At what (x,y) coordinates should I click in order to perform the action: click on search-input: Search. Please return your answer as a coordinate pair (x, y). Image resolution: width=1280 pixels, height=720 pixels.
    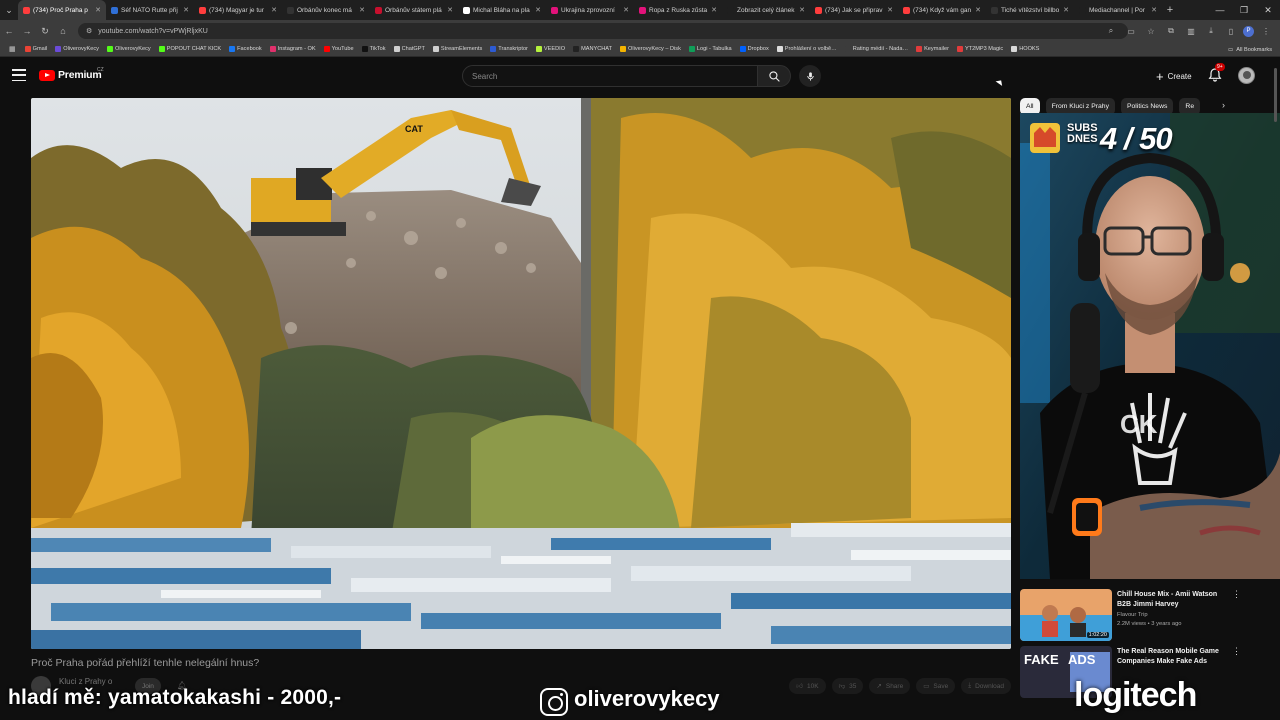
    Looking at the image, I should click on (610, 76).